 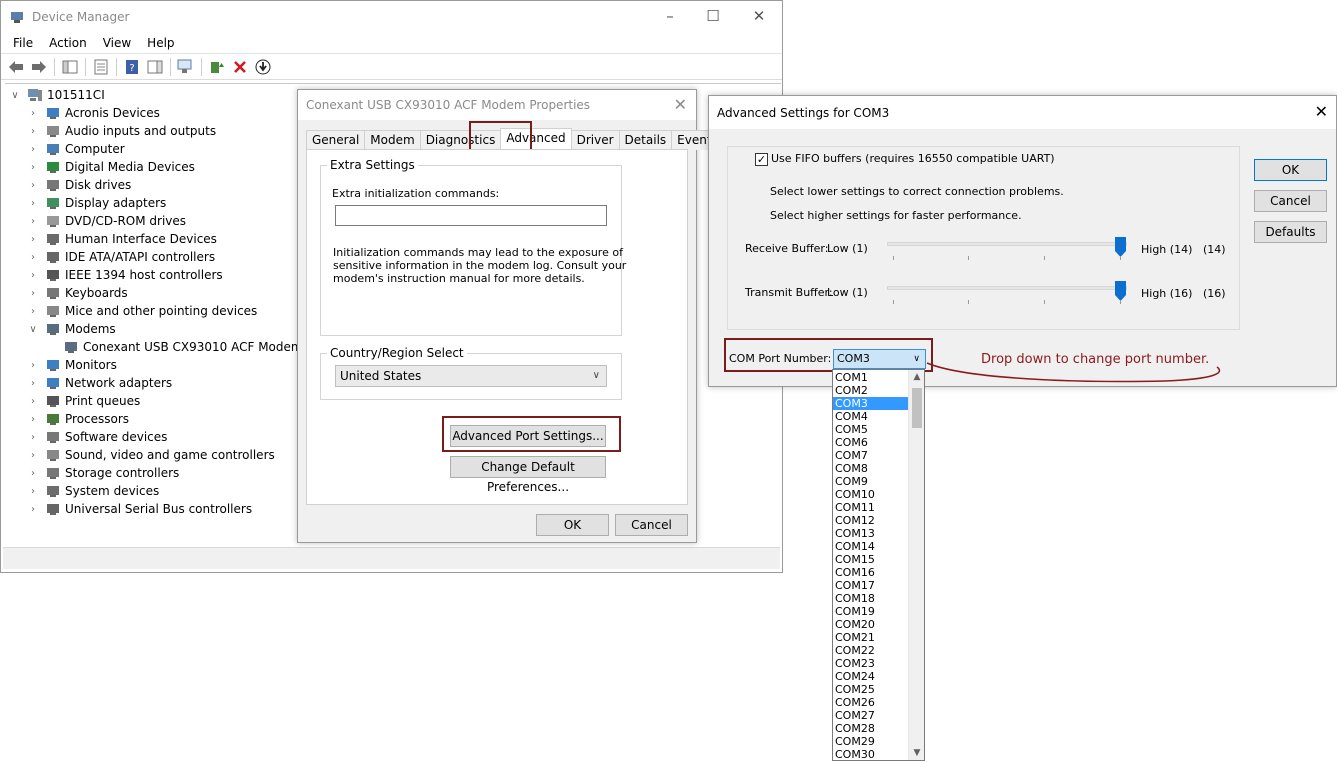 I want to click on tree-category-item: › Monitors, so click(x=72, y=365).